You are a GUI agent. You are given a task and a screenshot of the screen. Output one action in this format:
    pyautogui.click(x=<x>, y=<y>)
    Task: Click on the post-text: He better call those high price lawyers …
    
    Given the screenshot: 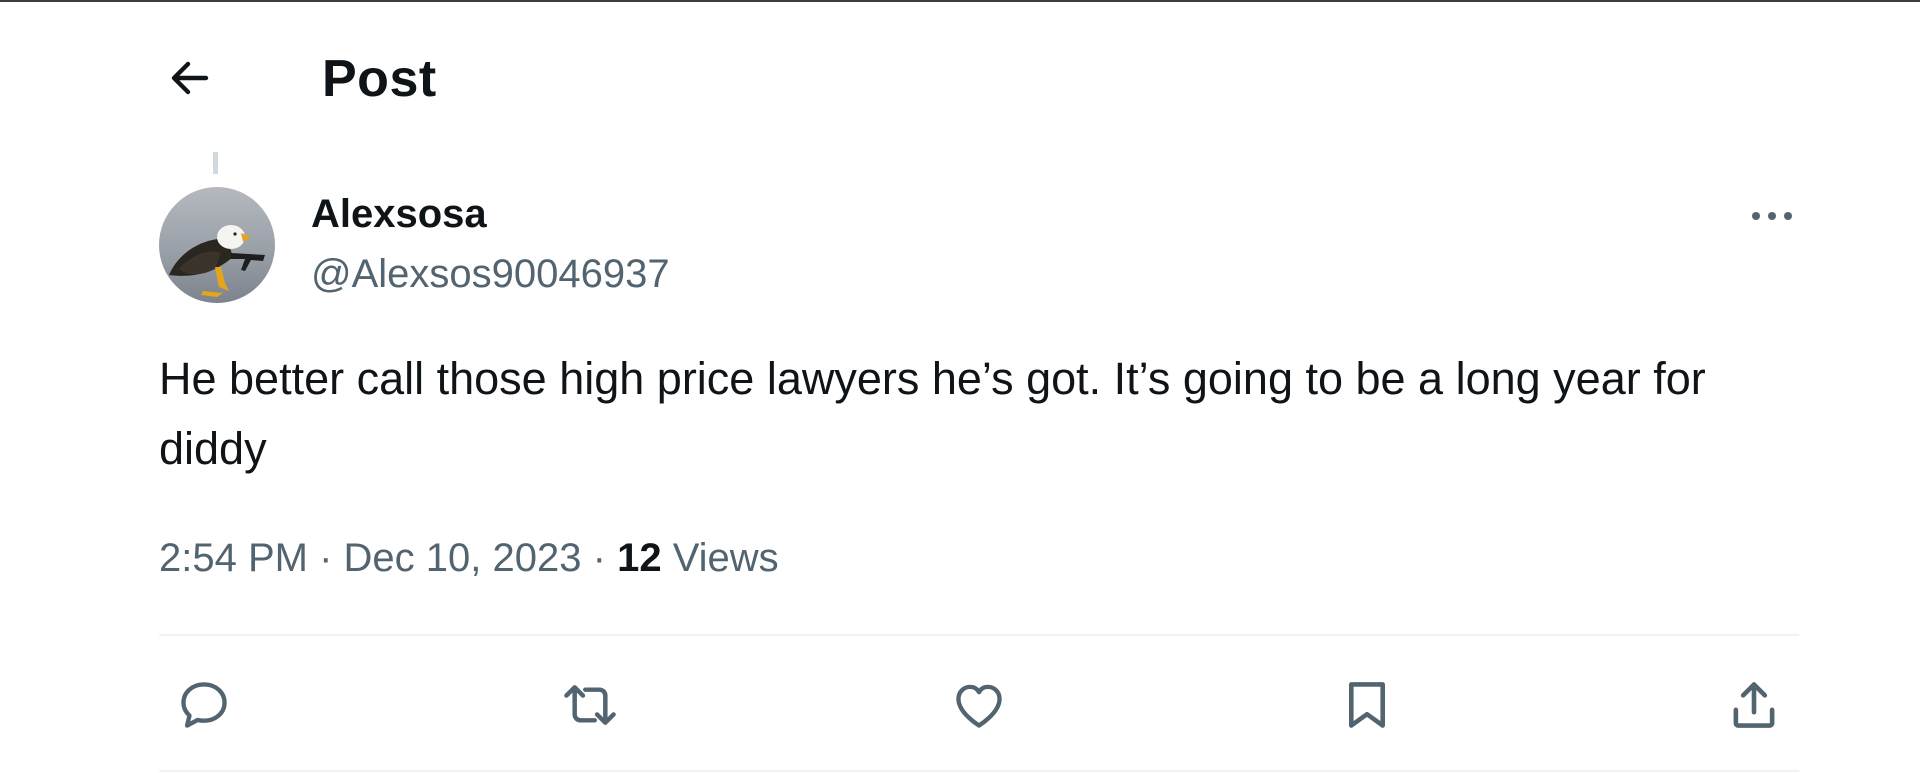 What is the action you would take?
    pyautogui.click(x=932, y=413)
    